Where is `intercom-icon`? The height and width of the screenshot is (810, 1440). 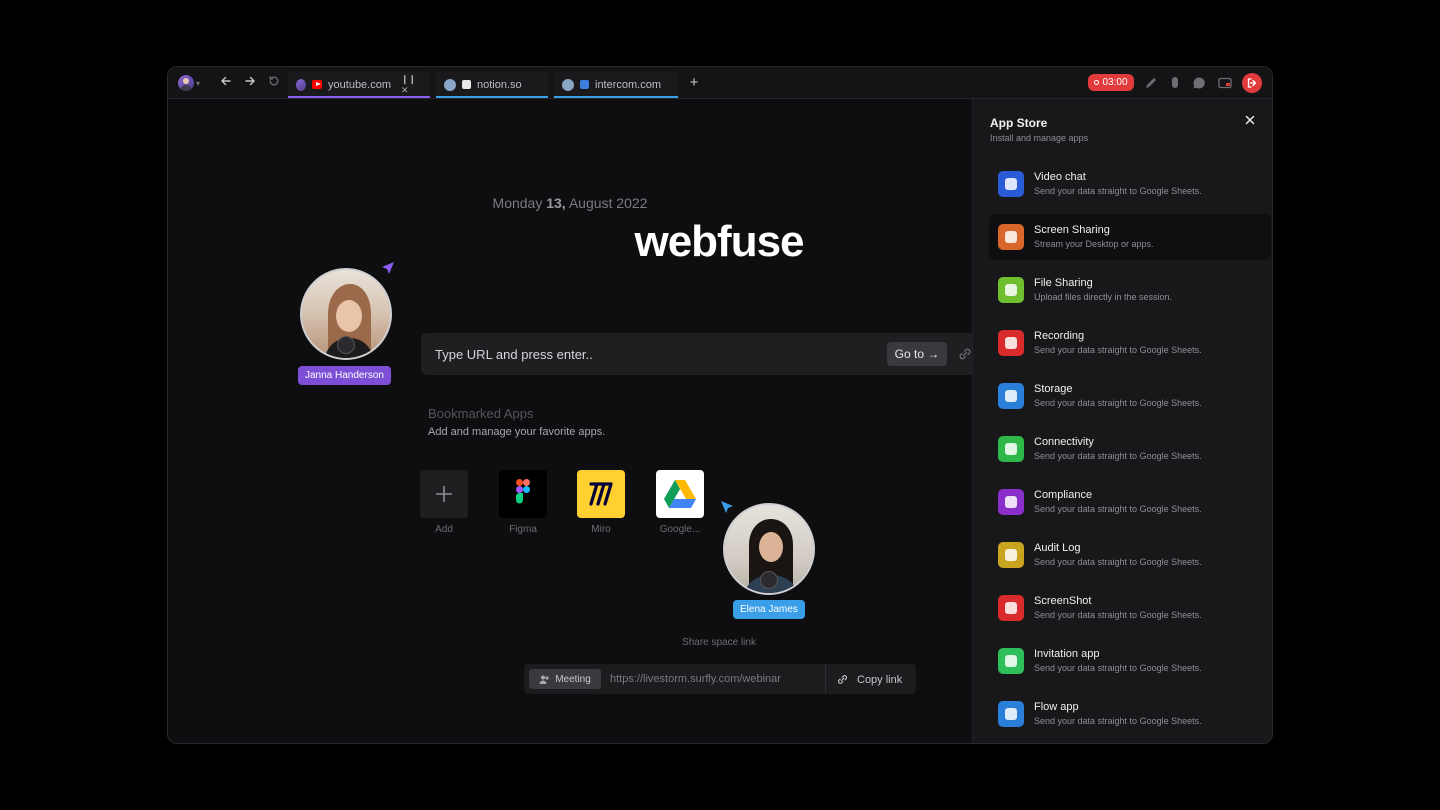 intercom-icon is located at coordinates (584, 84).